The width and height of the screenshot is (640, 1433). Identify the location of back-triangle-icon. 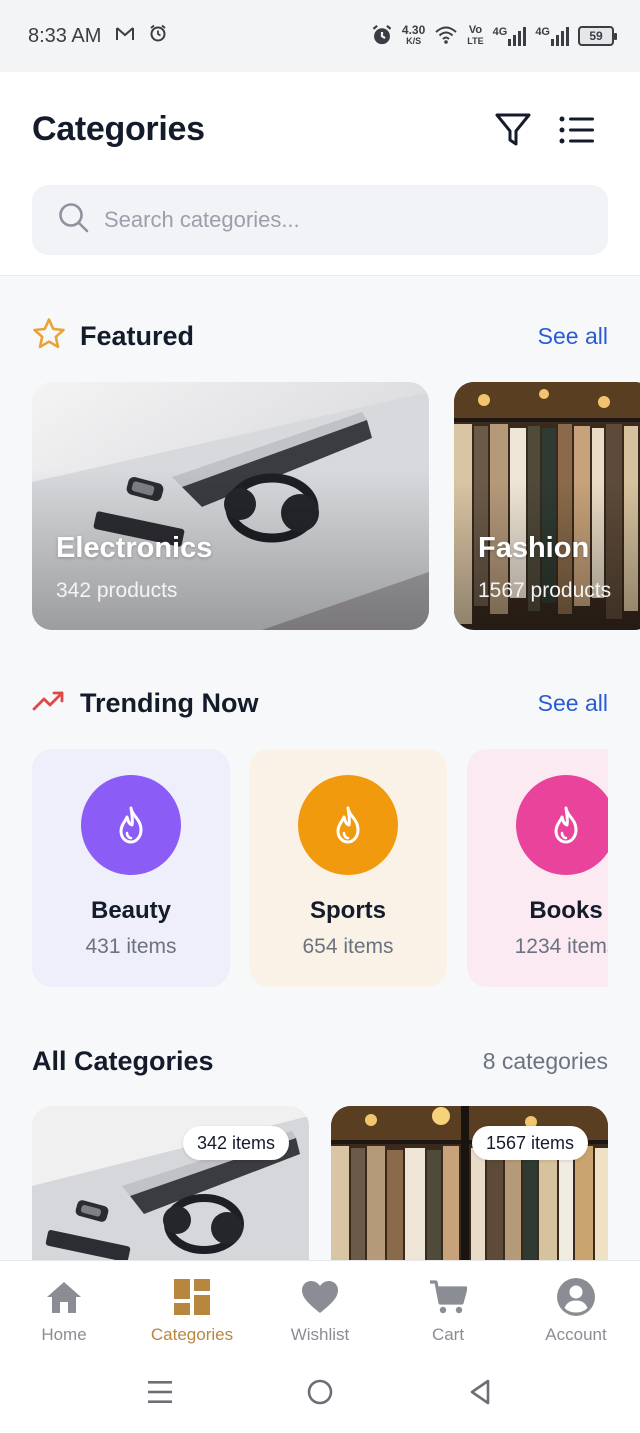
(480, 1392).